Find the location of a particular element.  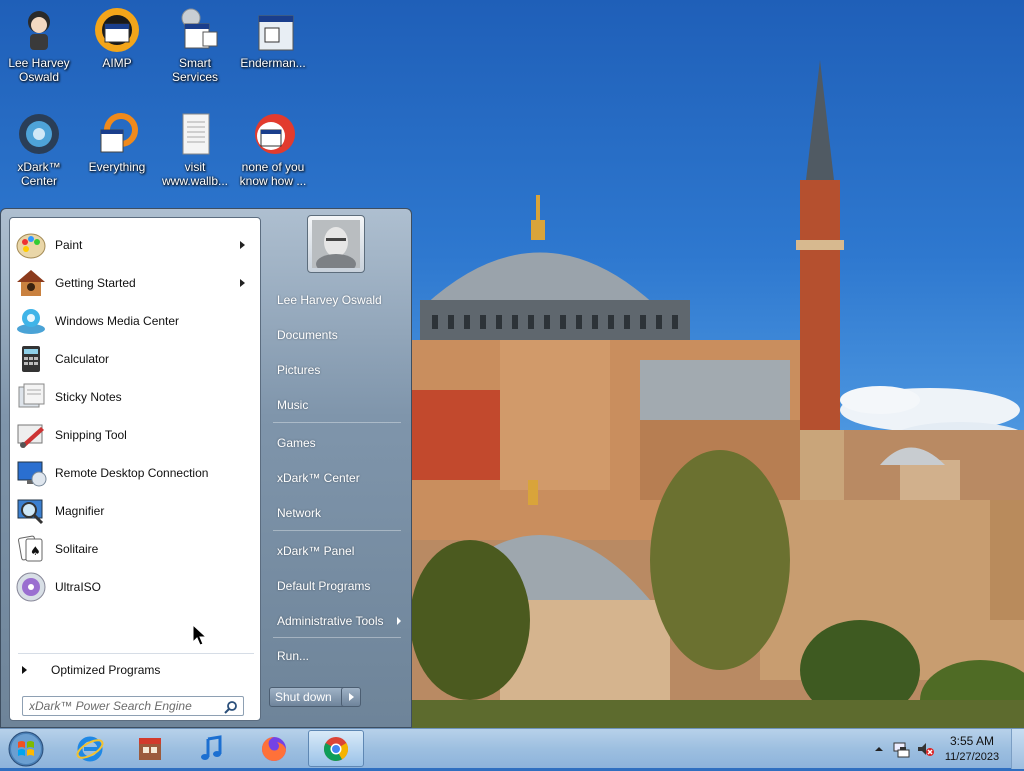

program-label: Paint is located at coordinates (69, 245).